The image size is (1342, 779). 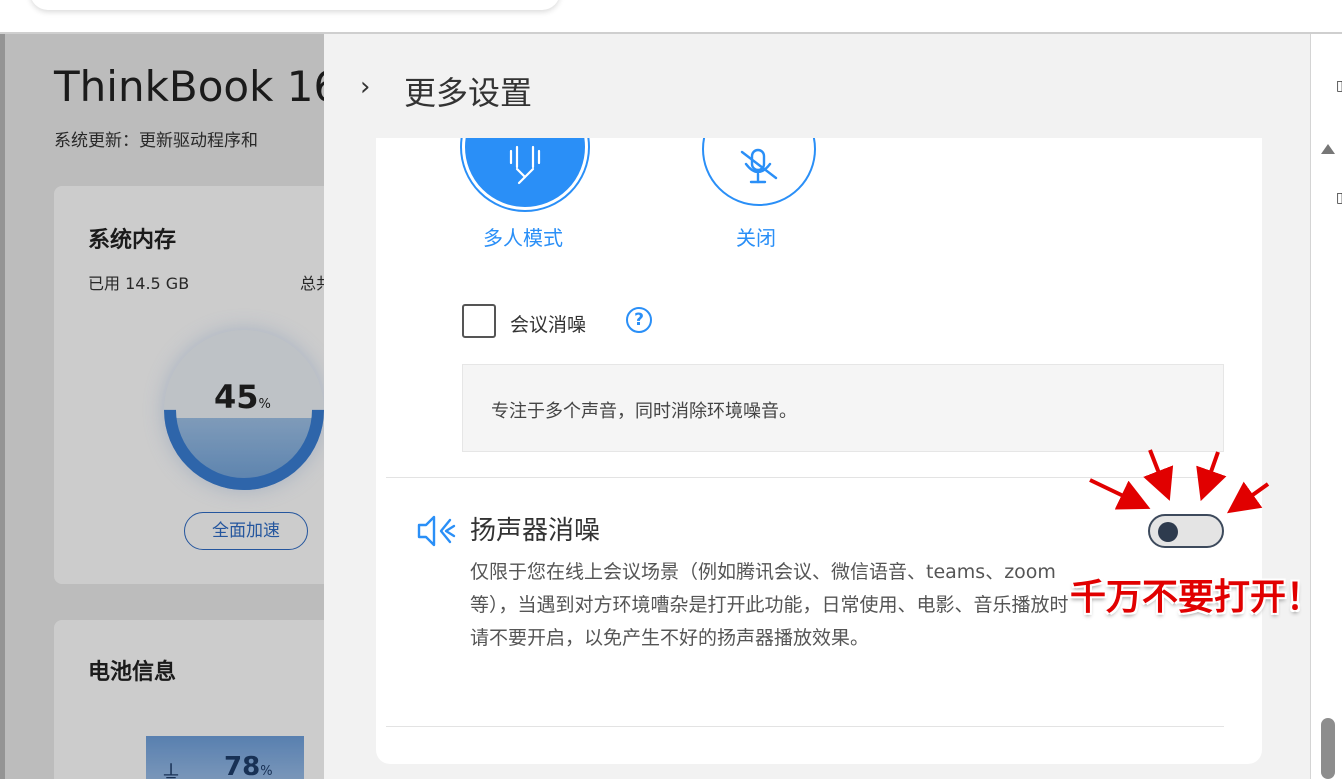 What do you see at coordinates (1179, 481) in the screenshot?
I see `warning-arrows` at bounding box center [1179, 481].